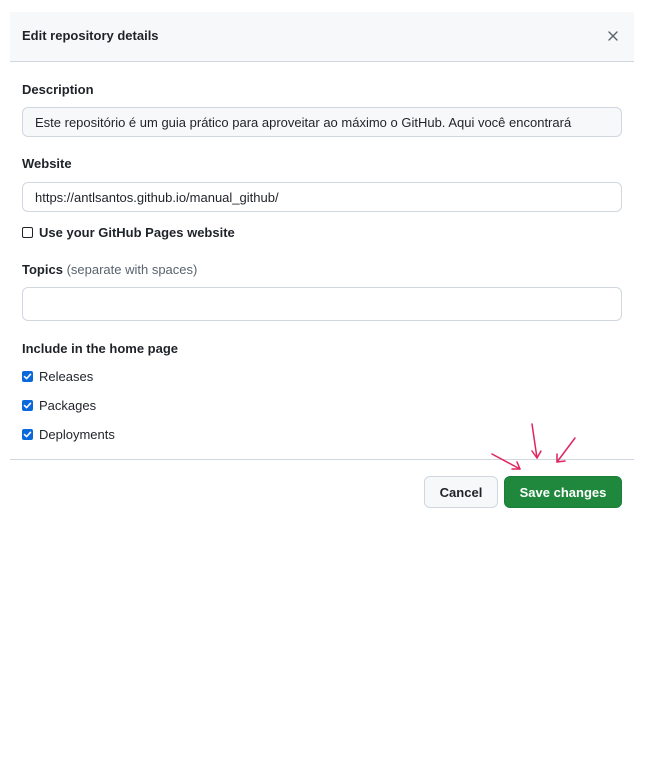 The image size is (645, 770). I want to click on description-label: Description, so click(58, 89).